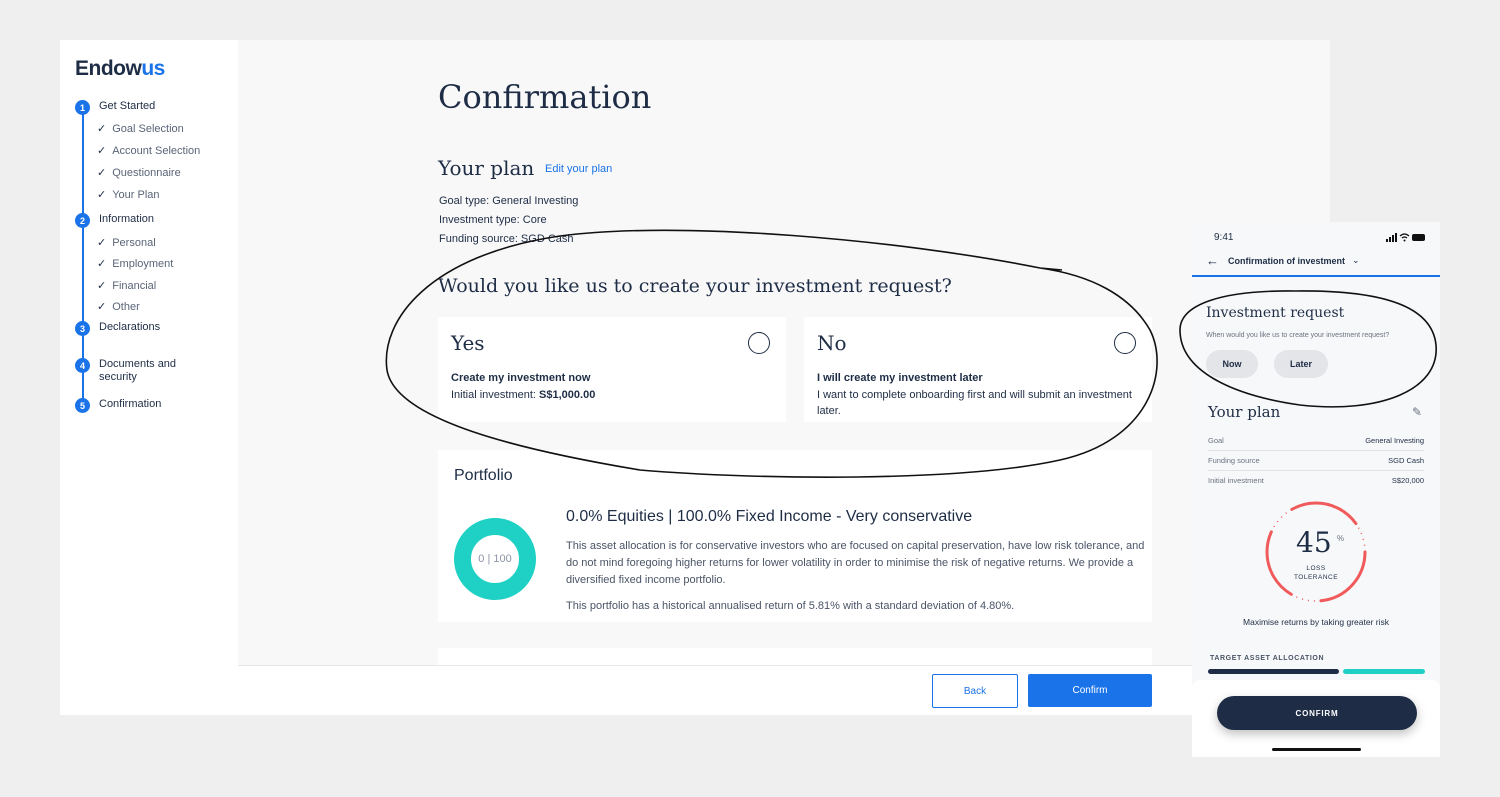 Image resolution: width=1500 pixels, height=797 pixels. What do you see at coordinates (136, 195) in the screenshot?
I see `substep-label: Your Plan` at bounding box center [136, 195].